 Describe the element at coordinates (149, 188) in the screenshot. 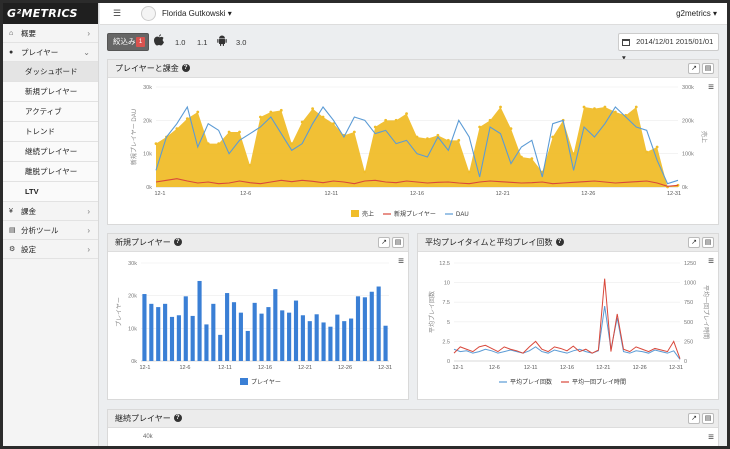

I see `y-tick-label: 0k` at that location.